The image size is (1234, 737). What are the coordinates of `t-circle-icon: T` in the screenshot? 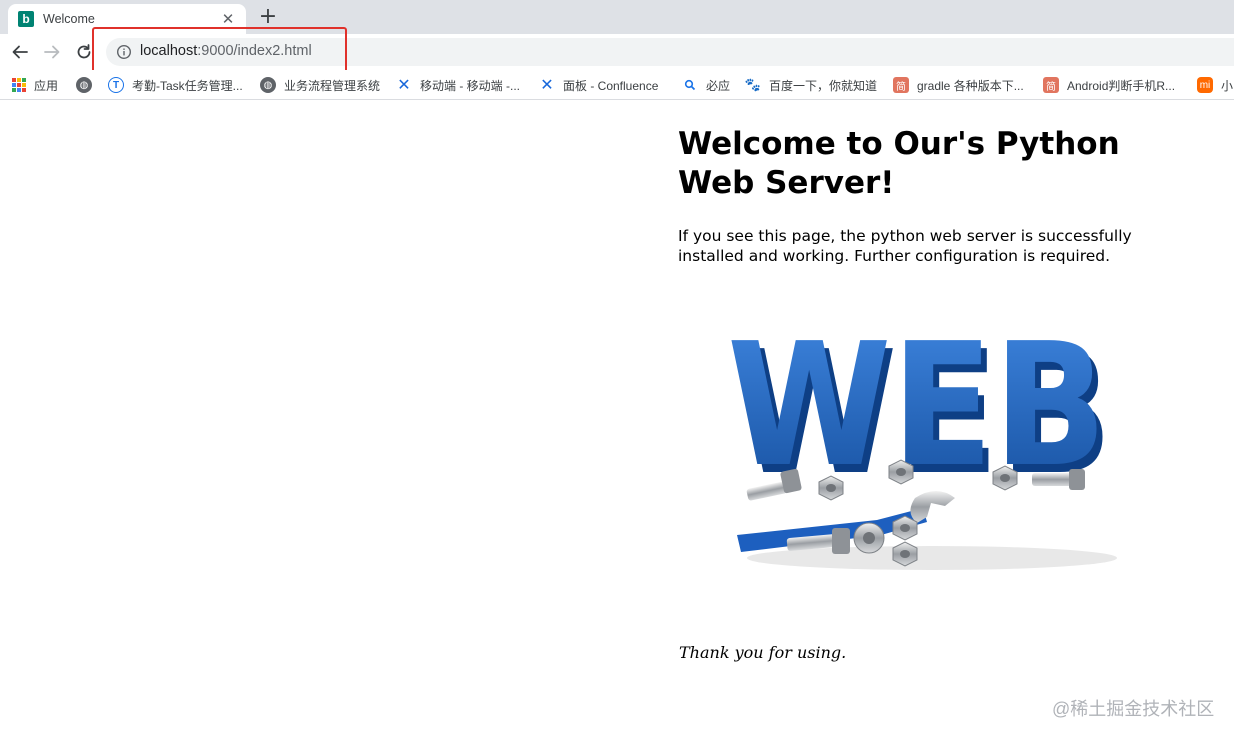 It's located at (116, 85).